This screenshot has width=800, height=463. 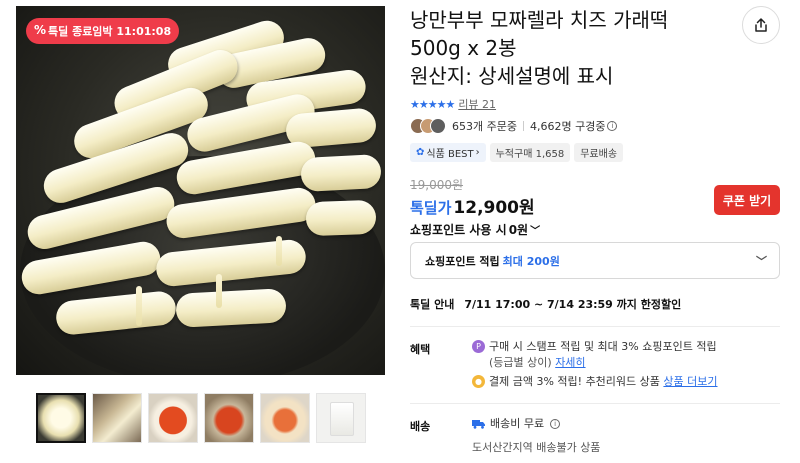 What do you see at coordinates (530, 152) in the screenshot?
I see `cumulative-purchase-tag: 누적구매 1,658` at bounding box center [530, 152].